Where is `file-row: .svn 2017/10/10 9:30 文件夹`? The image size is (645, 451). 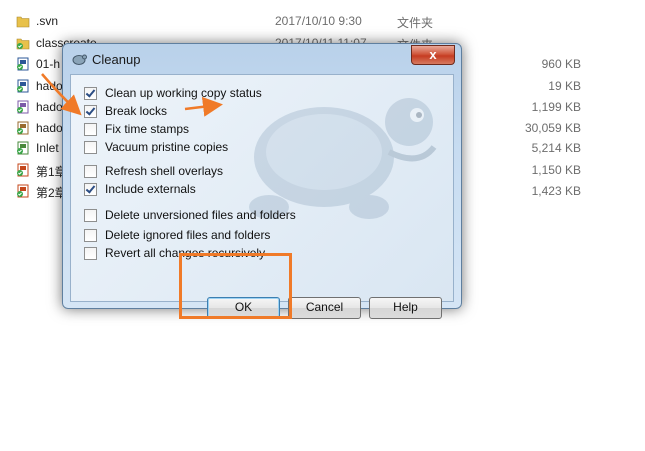
file-row: .svn 2017/10/10 9:30 文件夹 is located at coordinates (322, 21).